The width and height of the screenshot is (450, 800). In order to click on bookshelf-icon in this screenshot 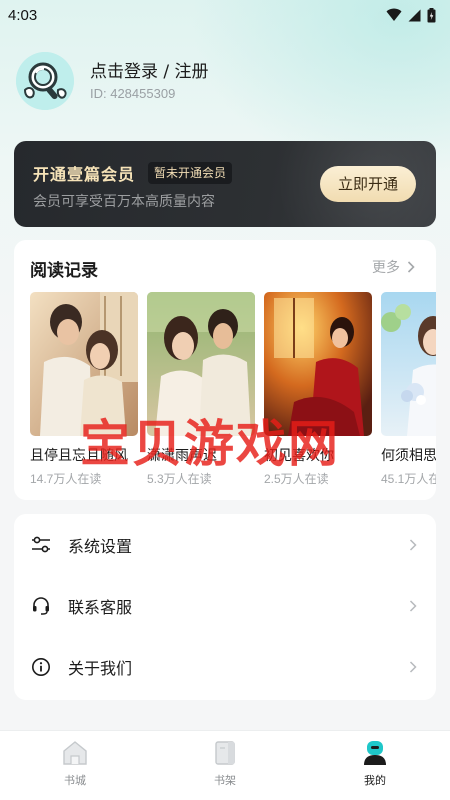, I will do `click(225, 753)`.